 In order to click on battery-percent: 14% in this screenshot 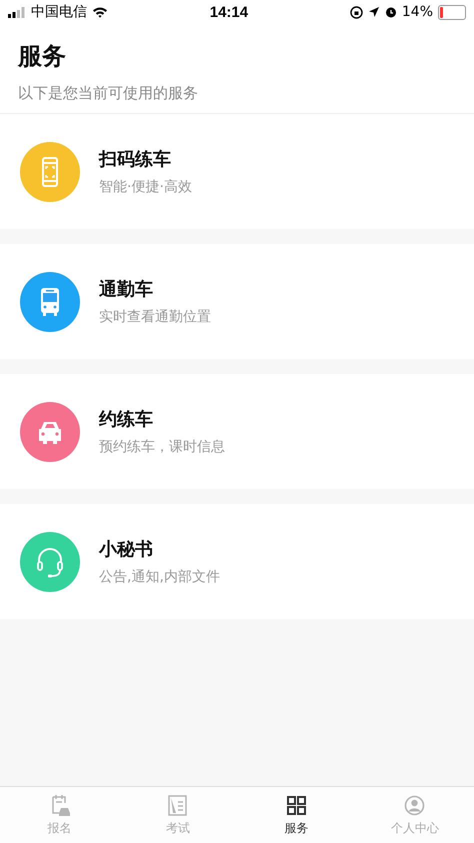, I will do `click(417, 12)`.